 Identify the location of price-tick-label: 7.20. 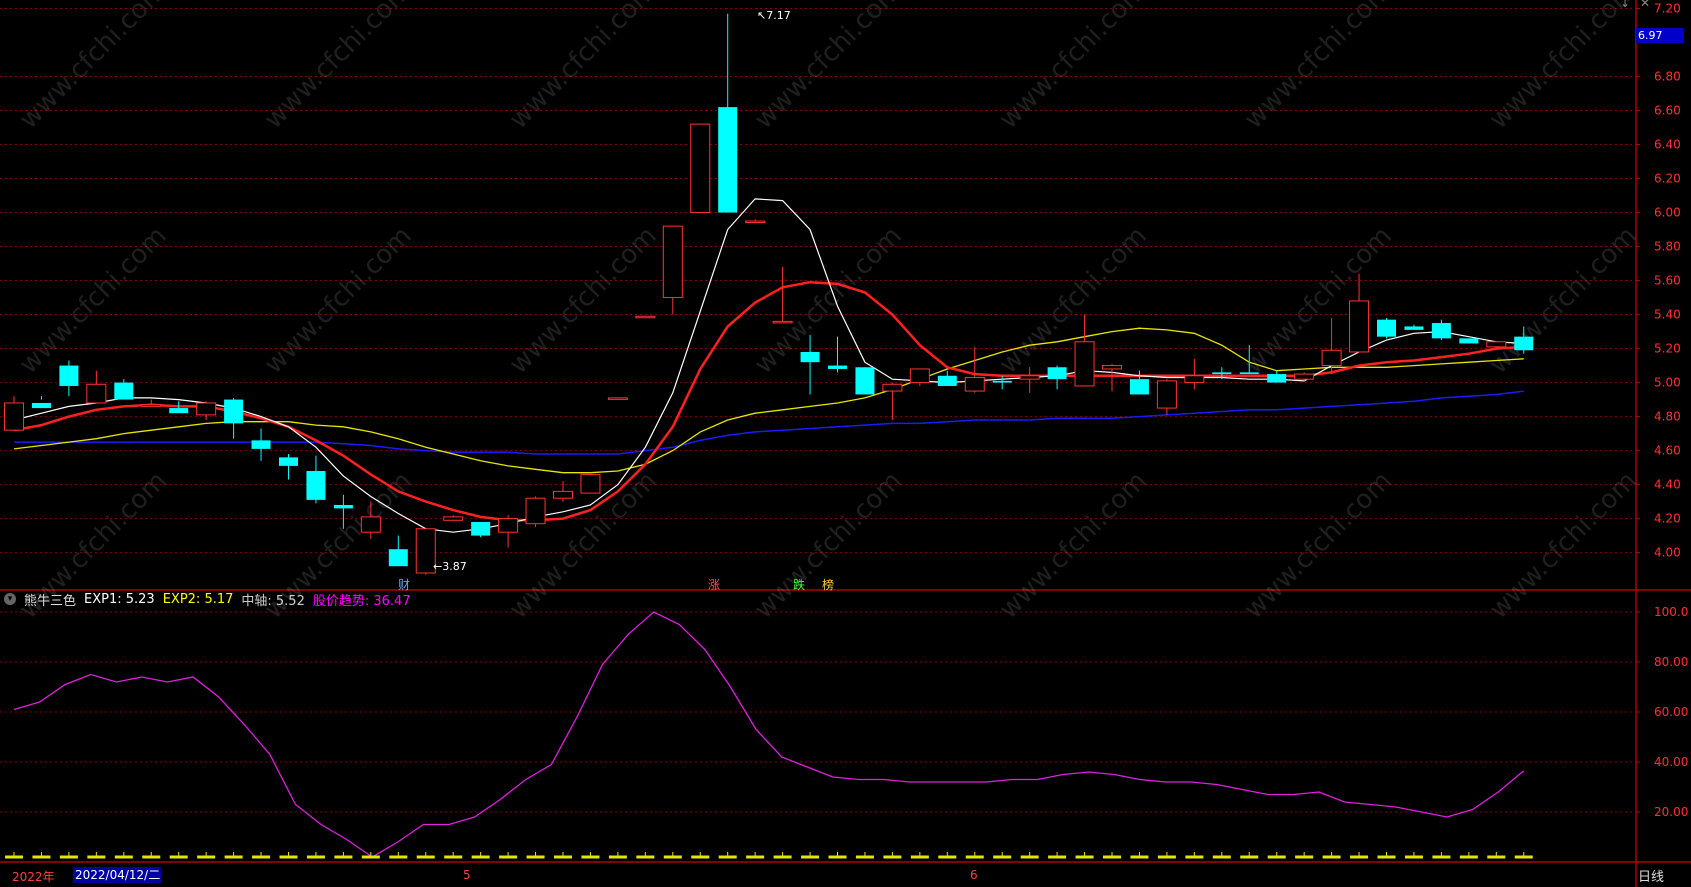
(1667, 9).